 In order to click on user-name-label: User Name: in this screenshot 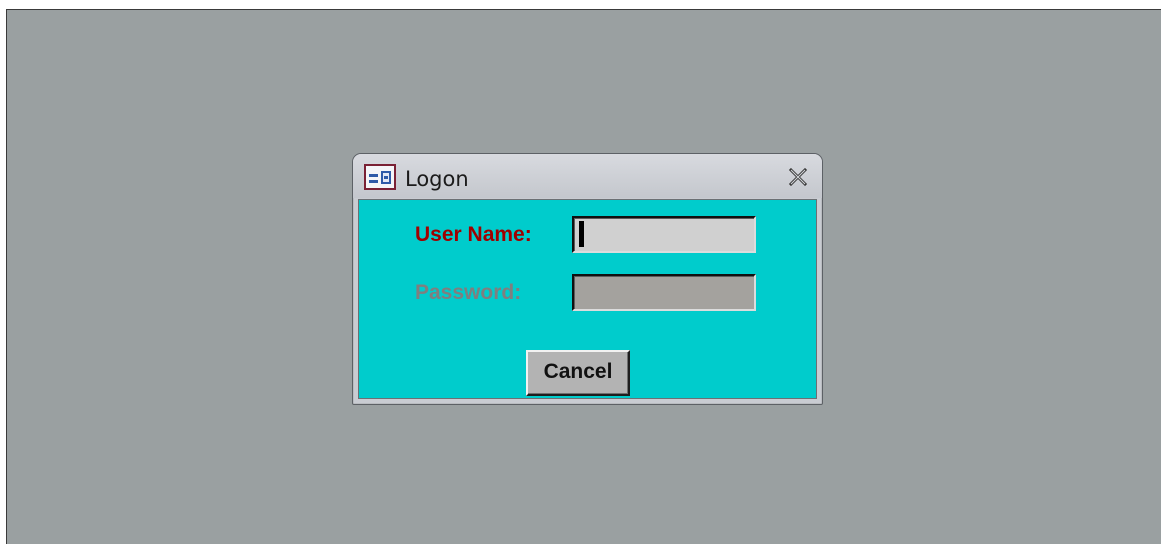, I will do `click(473, 234)`.